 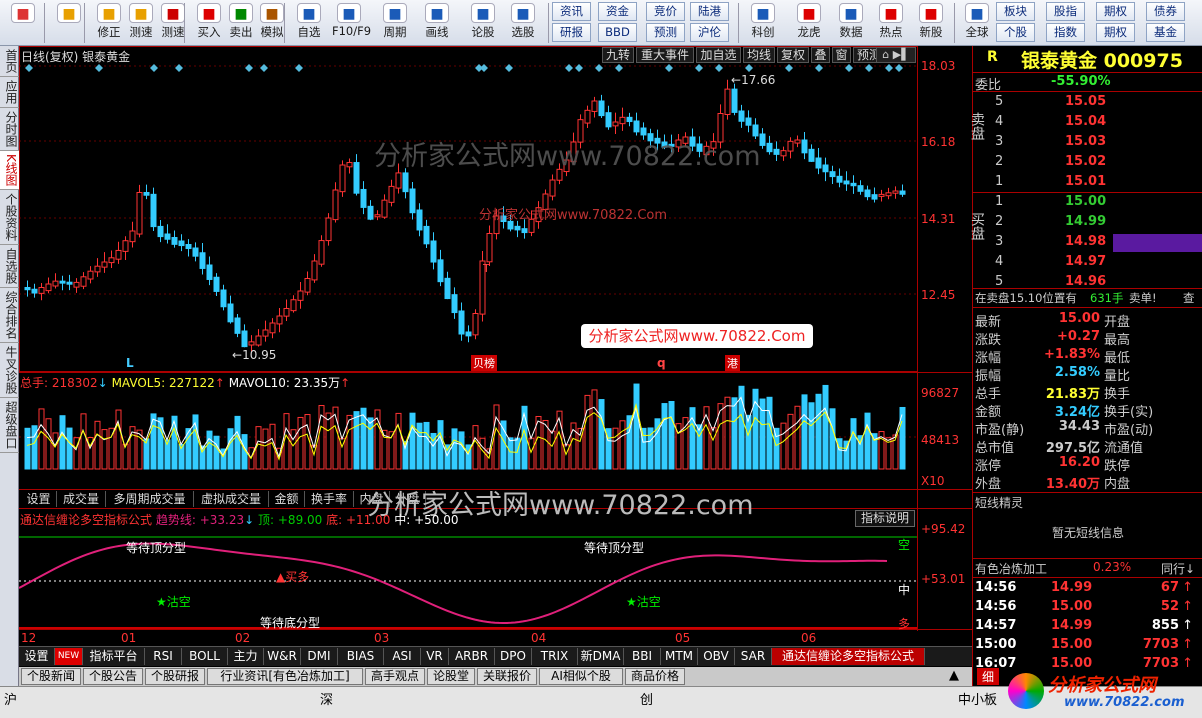 What do you see at coordinates (37, 656) in the screenshot?
I see `indicator-tab: 设置` at bounding box center [37, 656].